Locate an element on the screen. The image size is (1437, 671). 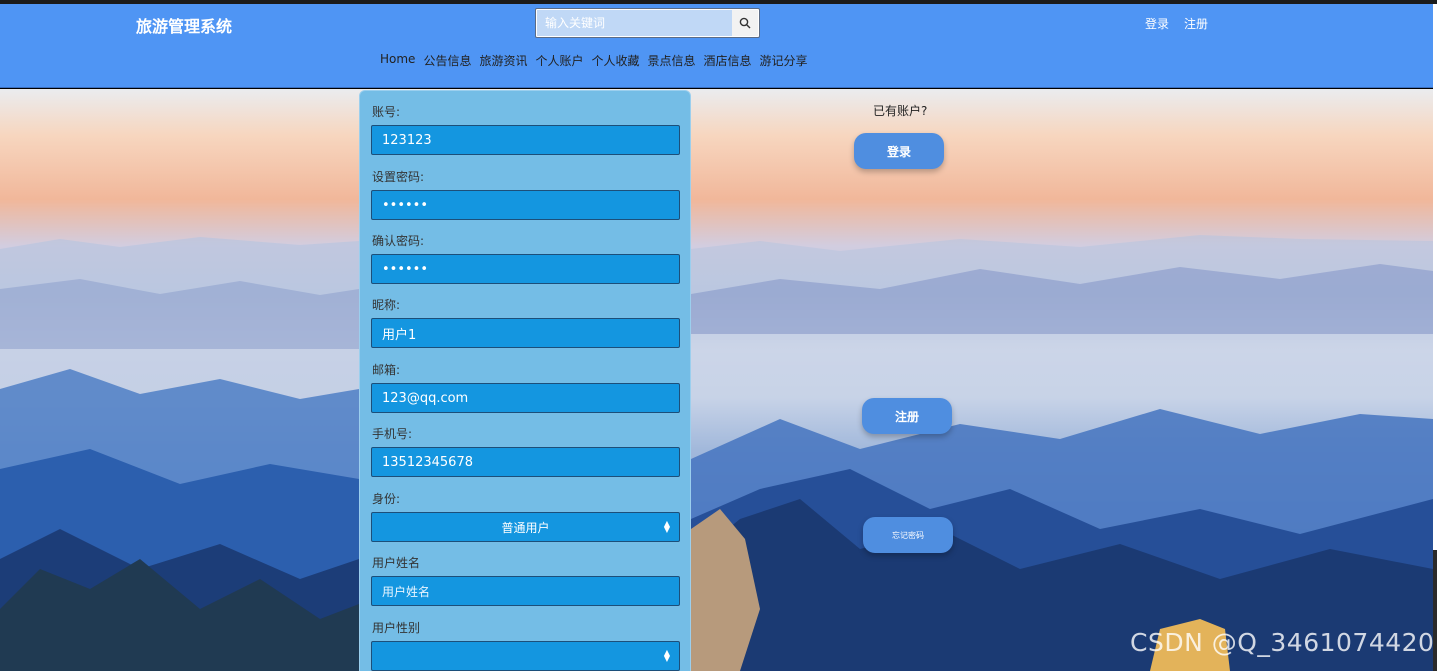
header-register-link: 注册 is located at coordinates (1196, 23).